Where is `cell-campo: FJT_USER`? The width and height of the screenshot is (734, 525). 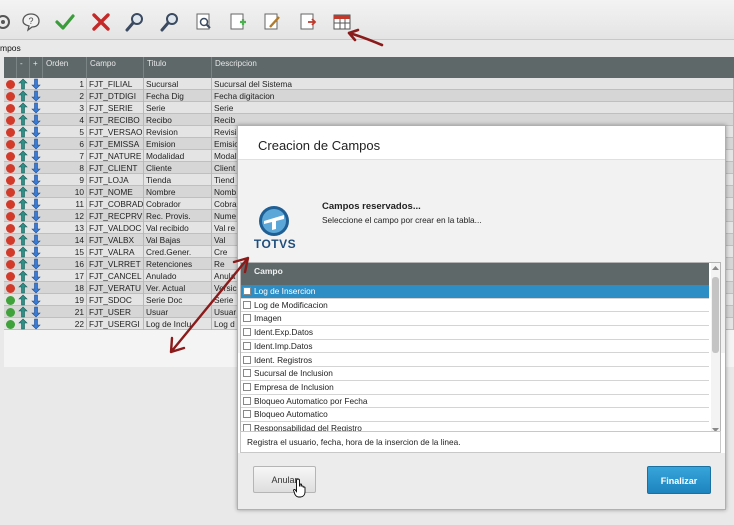
cell-campo: FJT_USER is located at coordinates (115, 312).